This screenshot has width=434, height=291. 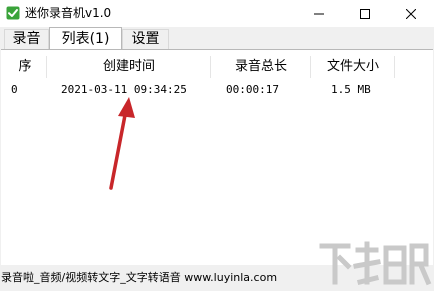 I want to click on tab-settings: 设置, so click(x=145, y=39).